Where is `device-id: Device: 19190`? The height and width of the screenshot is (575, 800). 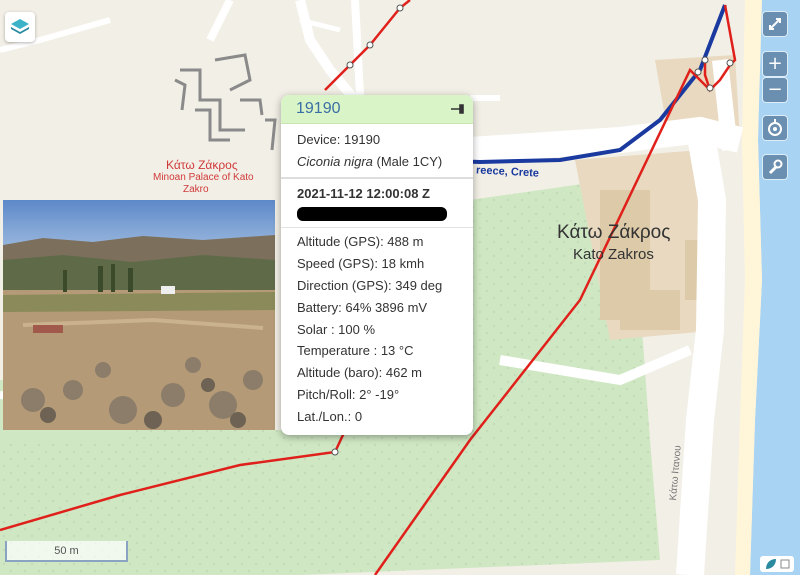 device-id: Device: 19190 is located at coordinates (339, 139).